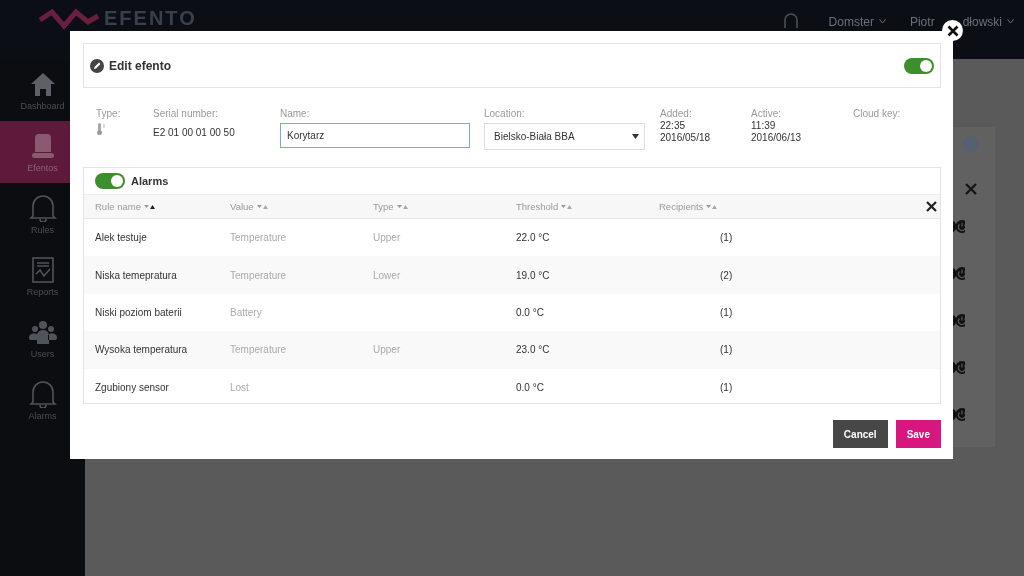 This screenshot has height=576, width=1024. I want to click on table-cell: Lost, so click(239, 387).